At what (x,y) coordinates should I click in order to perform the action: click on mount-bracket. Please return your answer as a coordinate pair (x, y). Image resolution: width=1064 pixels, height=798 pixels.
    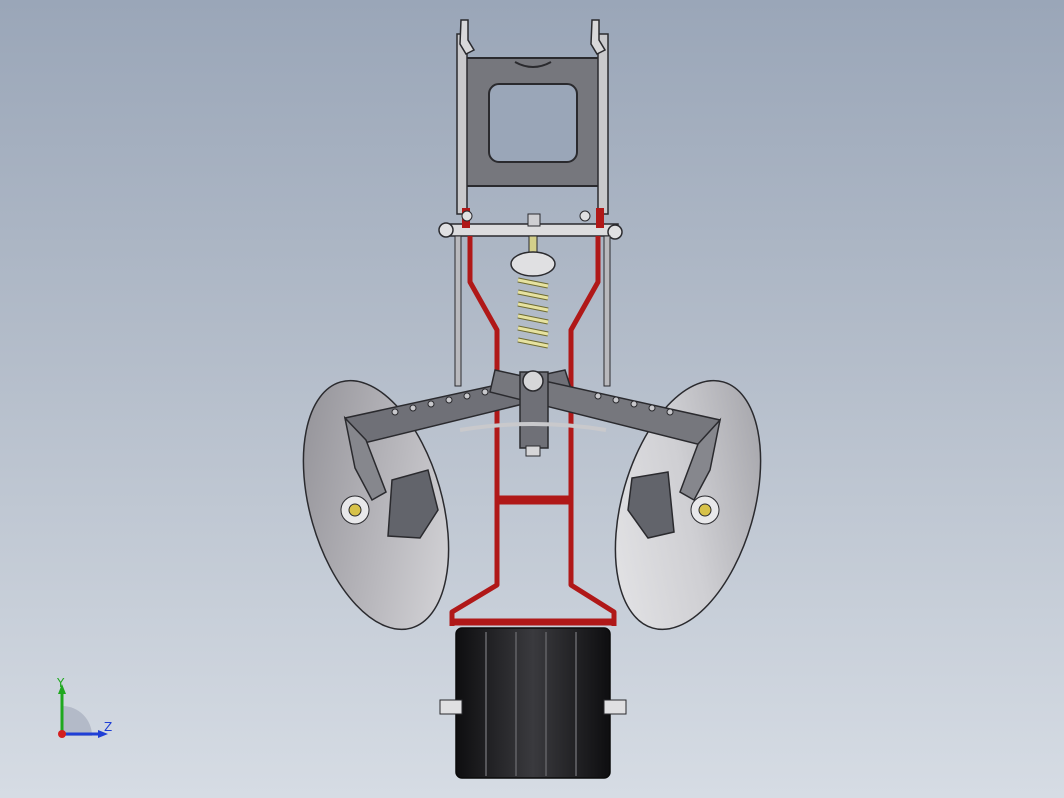
    Looking at the image, I should click on (532, 117).